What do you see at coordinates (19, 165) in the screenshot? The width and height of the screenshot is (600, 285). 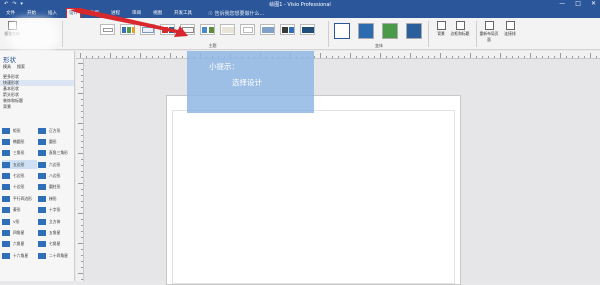 I see `shape-item: 五边形` at bounding box center [19, 165].